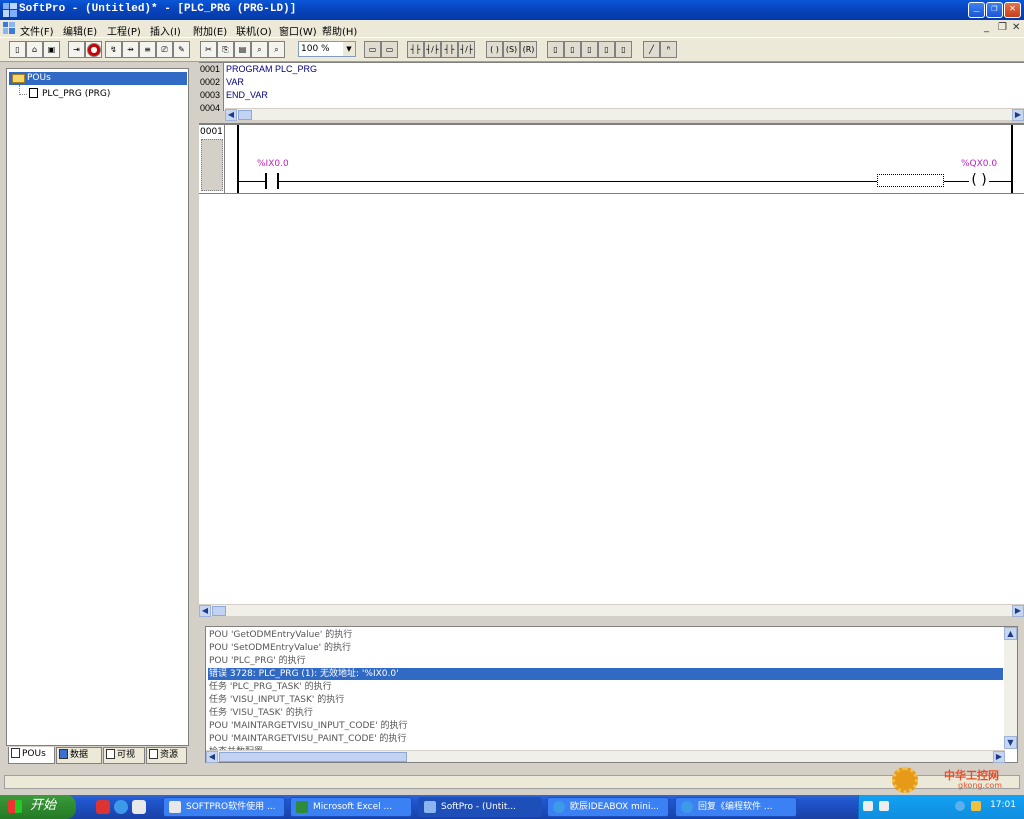 This screenshot has width=1024, height=819. Describe the element at coordinates (98, 78) in the screenshot. I see `tree-root-pous: POUs` at that location.